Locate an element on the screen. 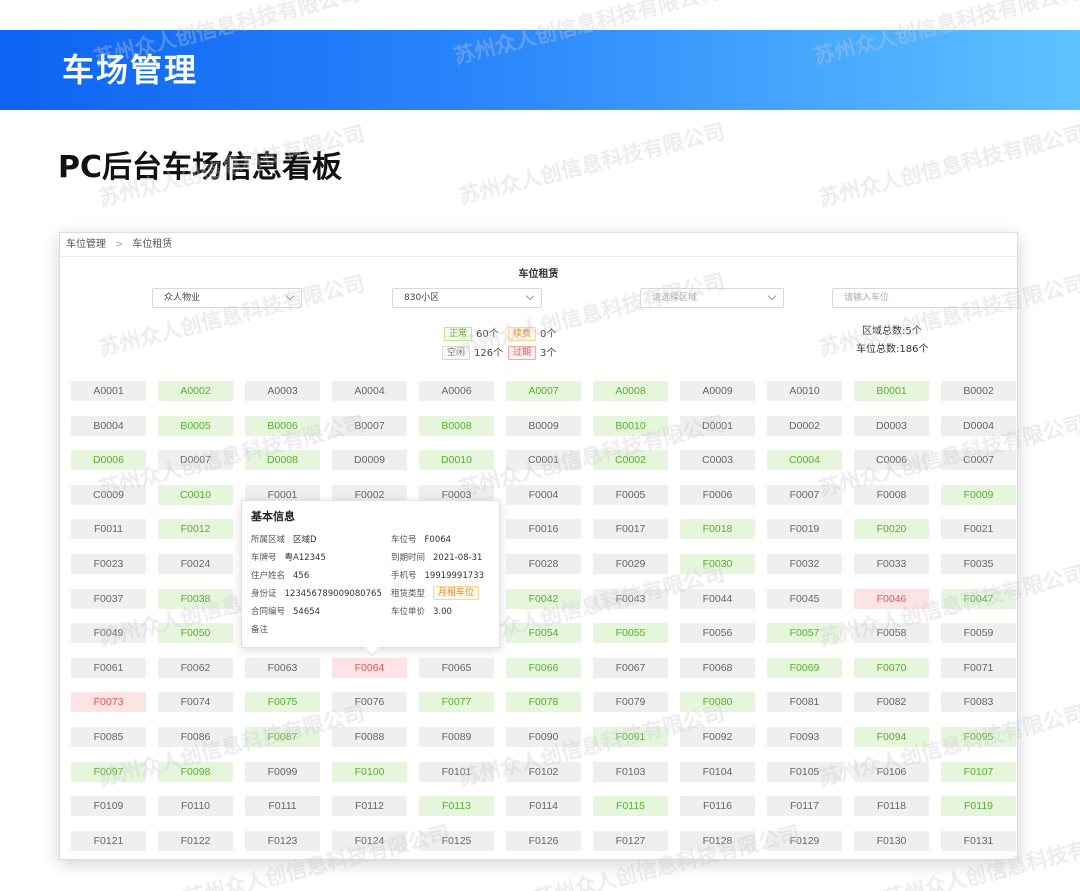 This screenshot has width=1080, height=891. parking-space-F0070: F0070 is located at coordinates (891, 667).